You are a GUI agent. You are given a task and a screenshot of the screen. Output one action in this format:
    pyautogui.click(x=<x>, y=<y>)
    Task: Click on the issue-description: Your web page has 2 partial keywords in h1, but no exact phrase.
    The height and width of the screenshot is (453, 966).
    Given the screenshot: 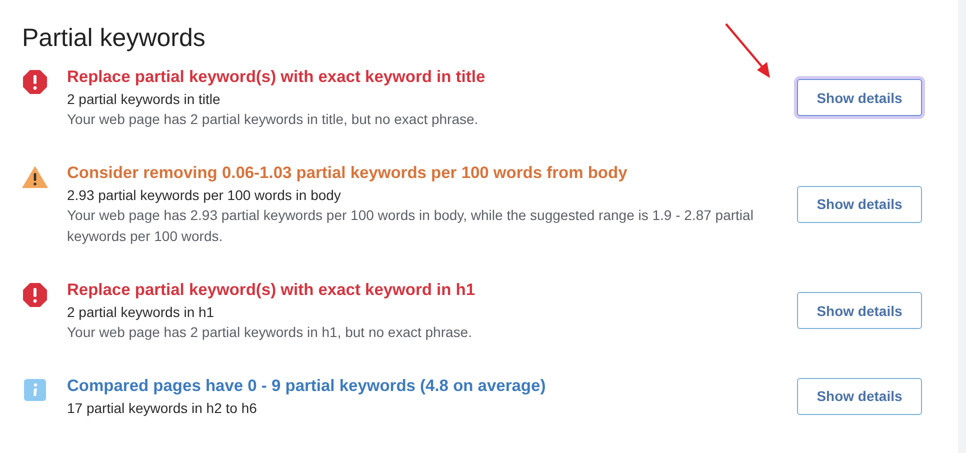 What is the action you would take?
    pyautogui.click(x=270, y=332)
    